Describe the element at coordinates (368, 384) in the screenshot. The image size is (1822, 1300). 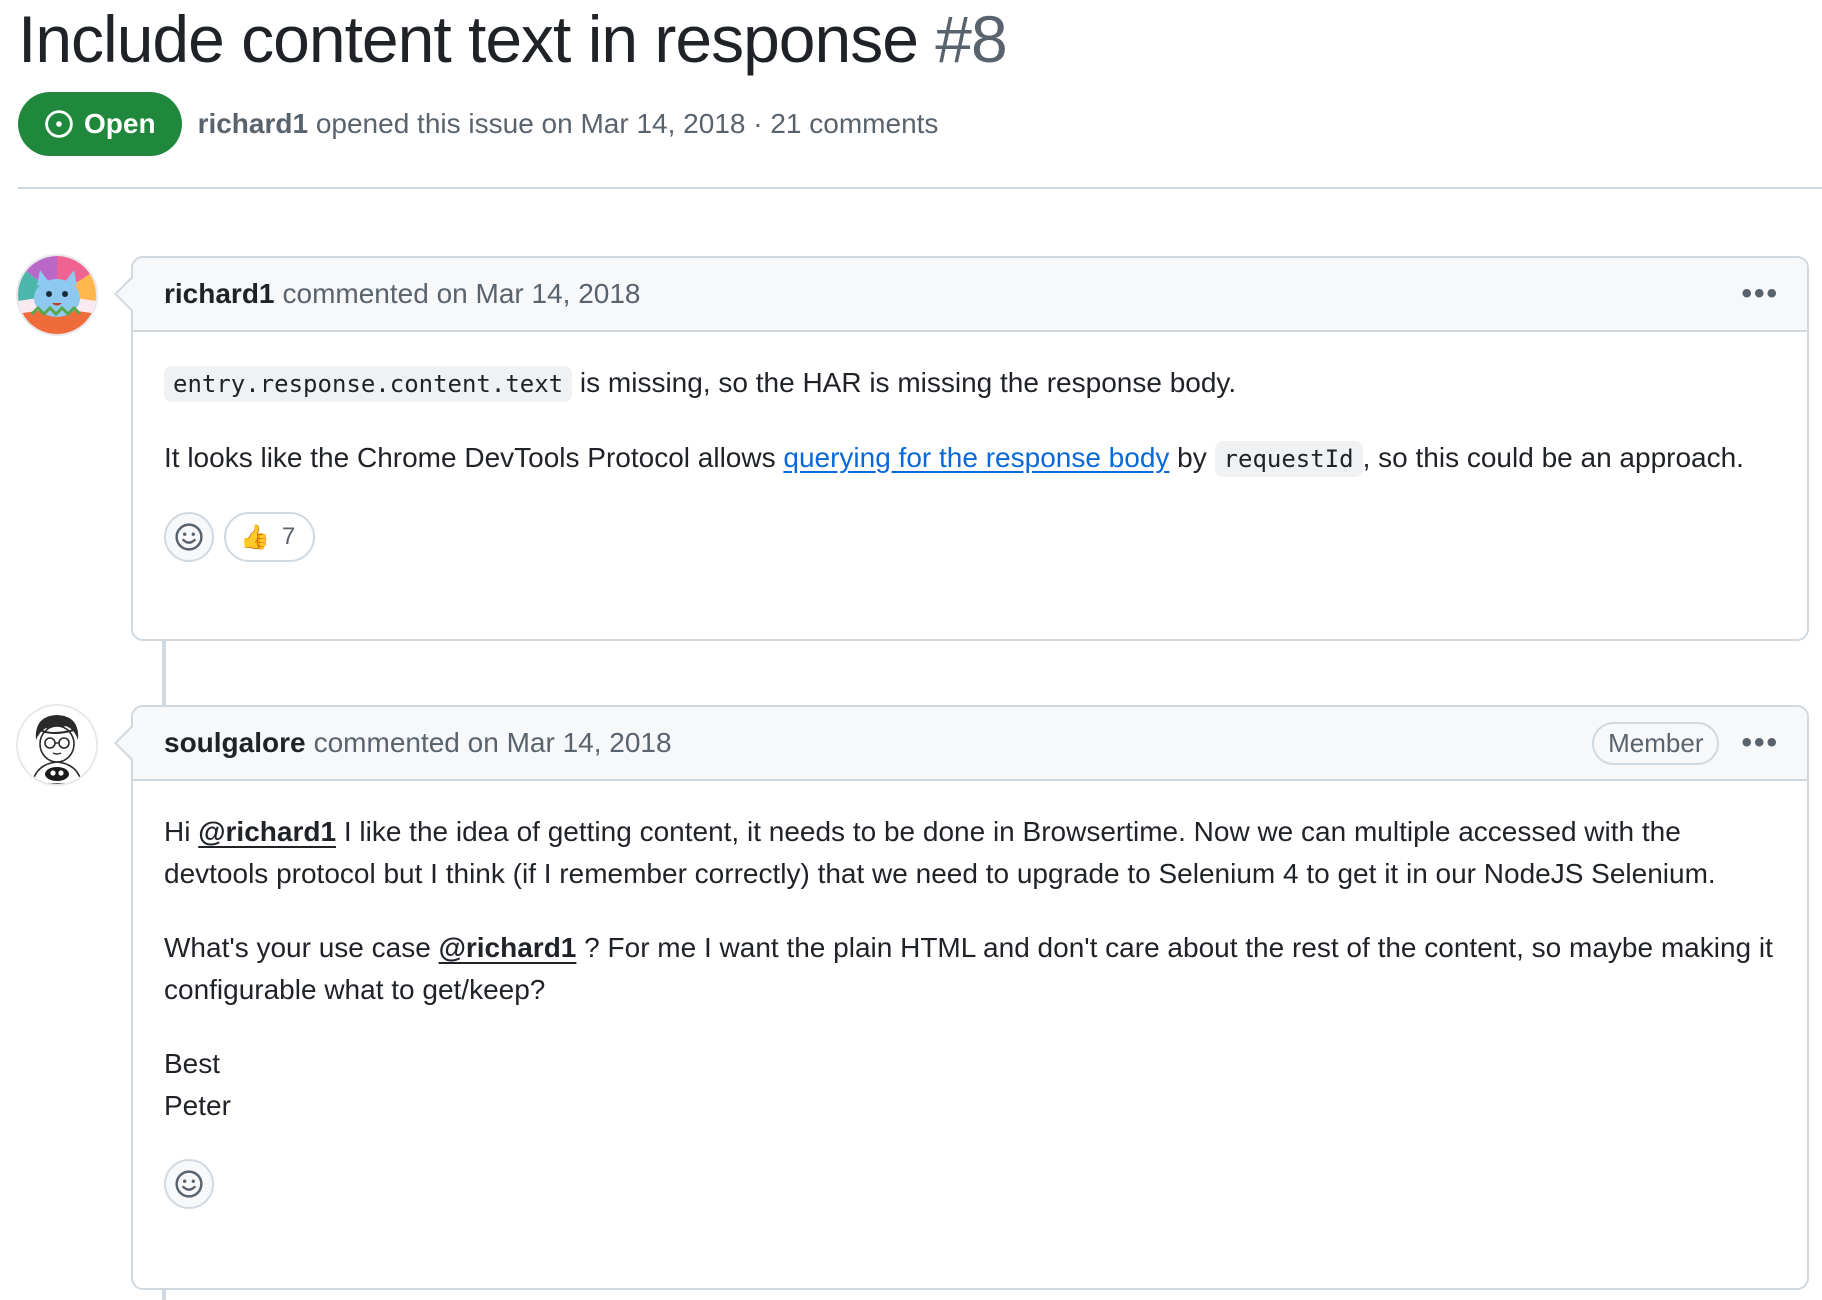
I see `inline-code: entry.response.content.text` at that location.